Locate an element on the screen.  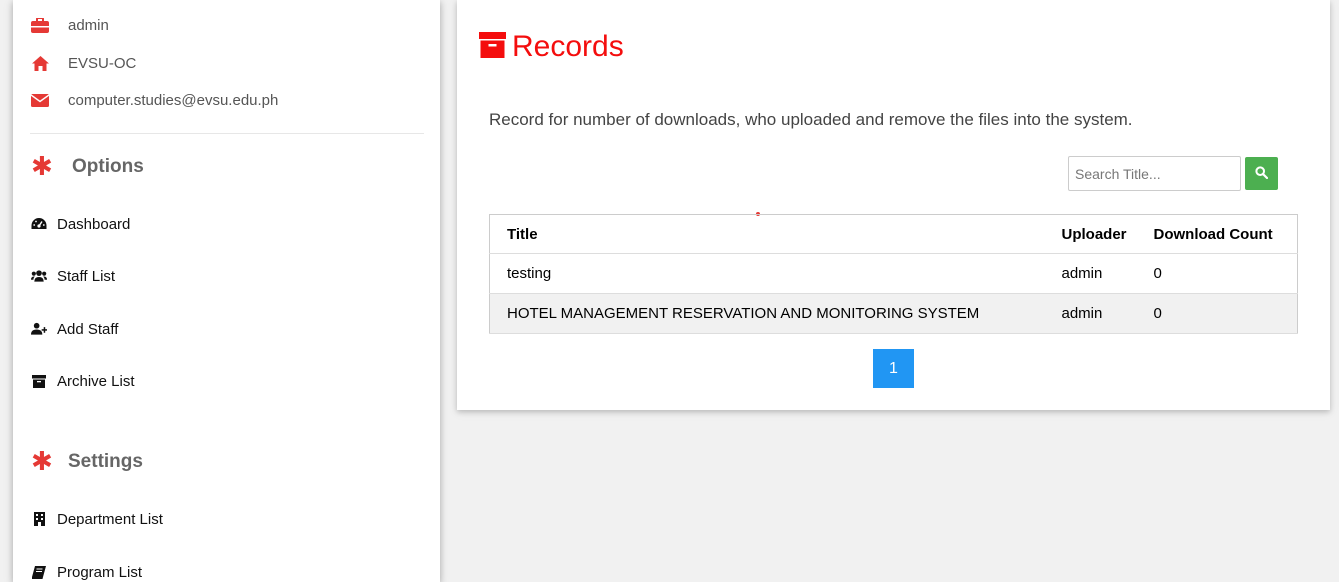
user-name: admin is located at coordinates (88, 25).